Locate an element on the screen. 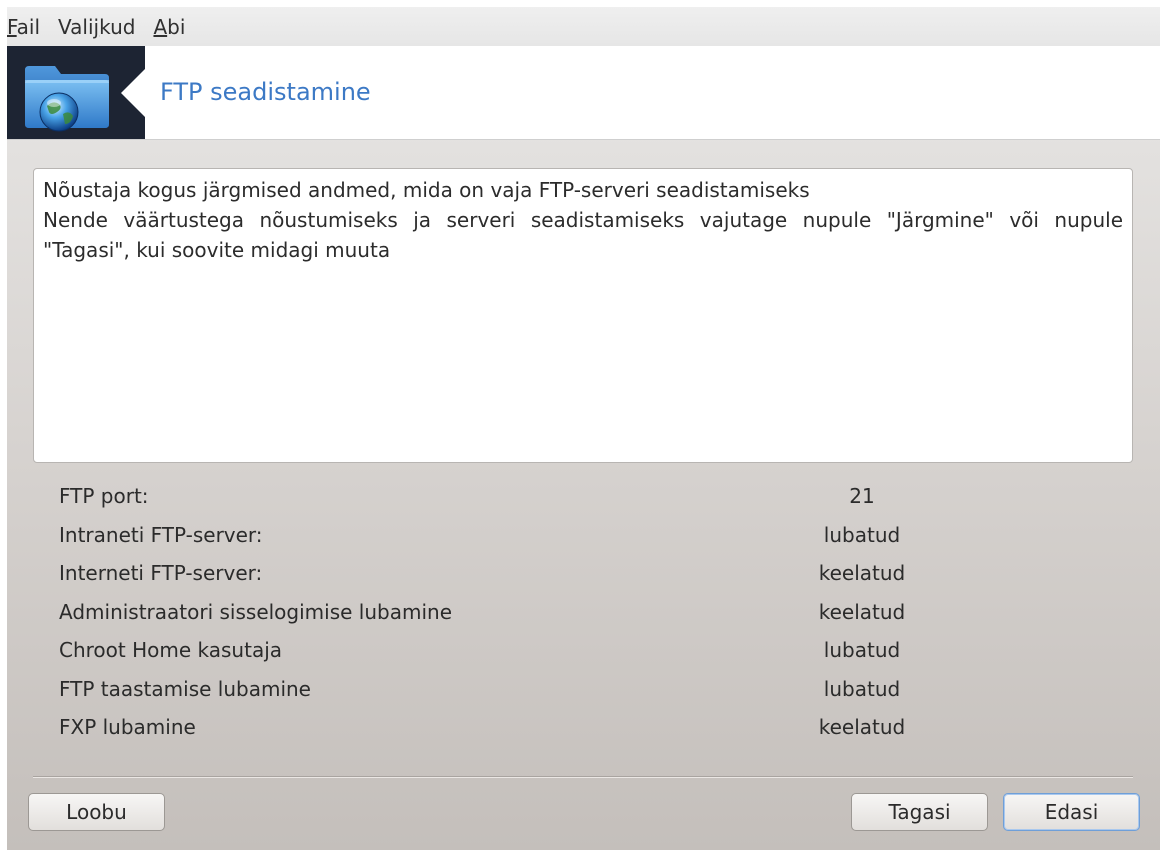  summary-label: FXP lubamine is located at coordinates (127, 727).